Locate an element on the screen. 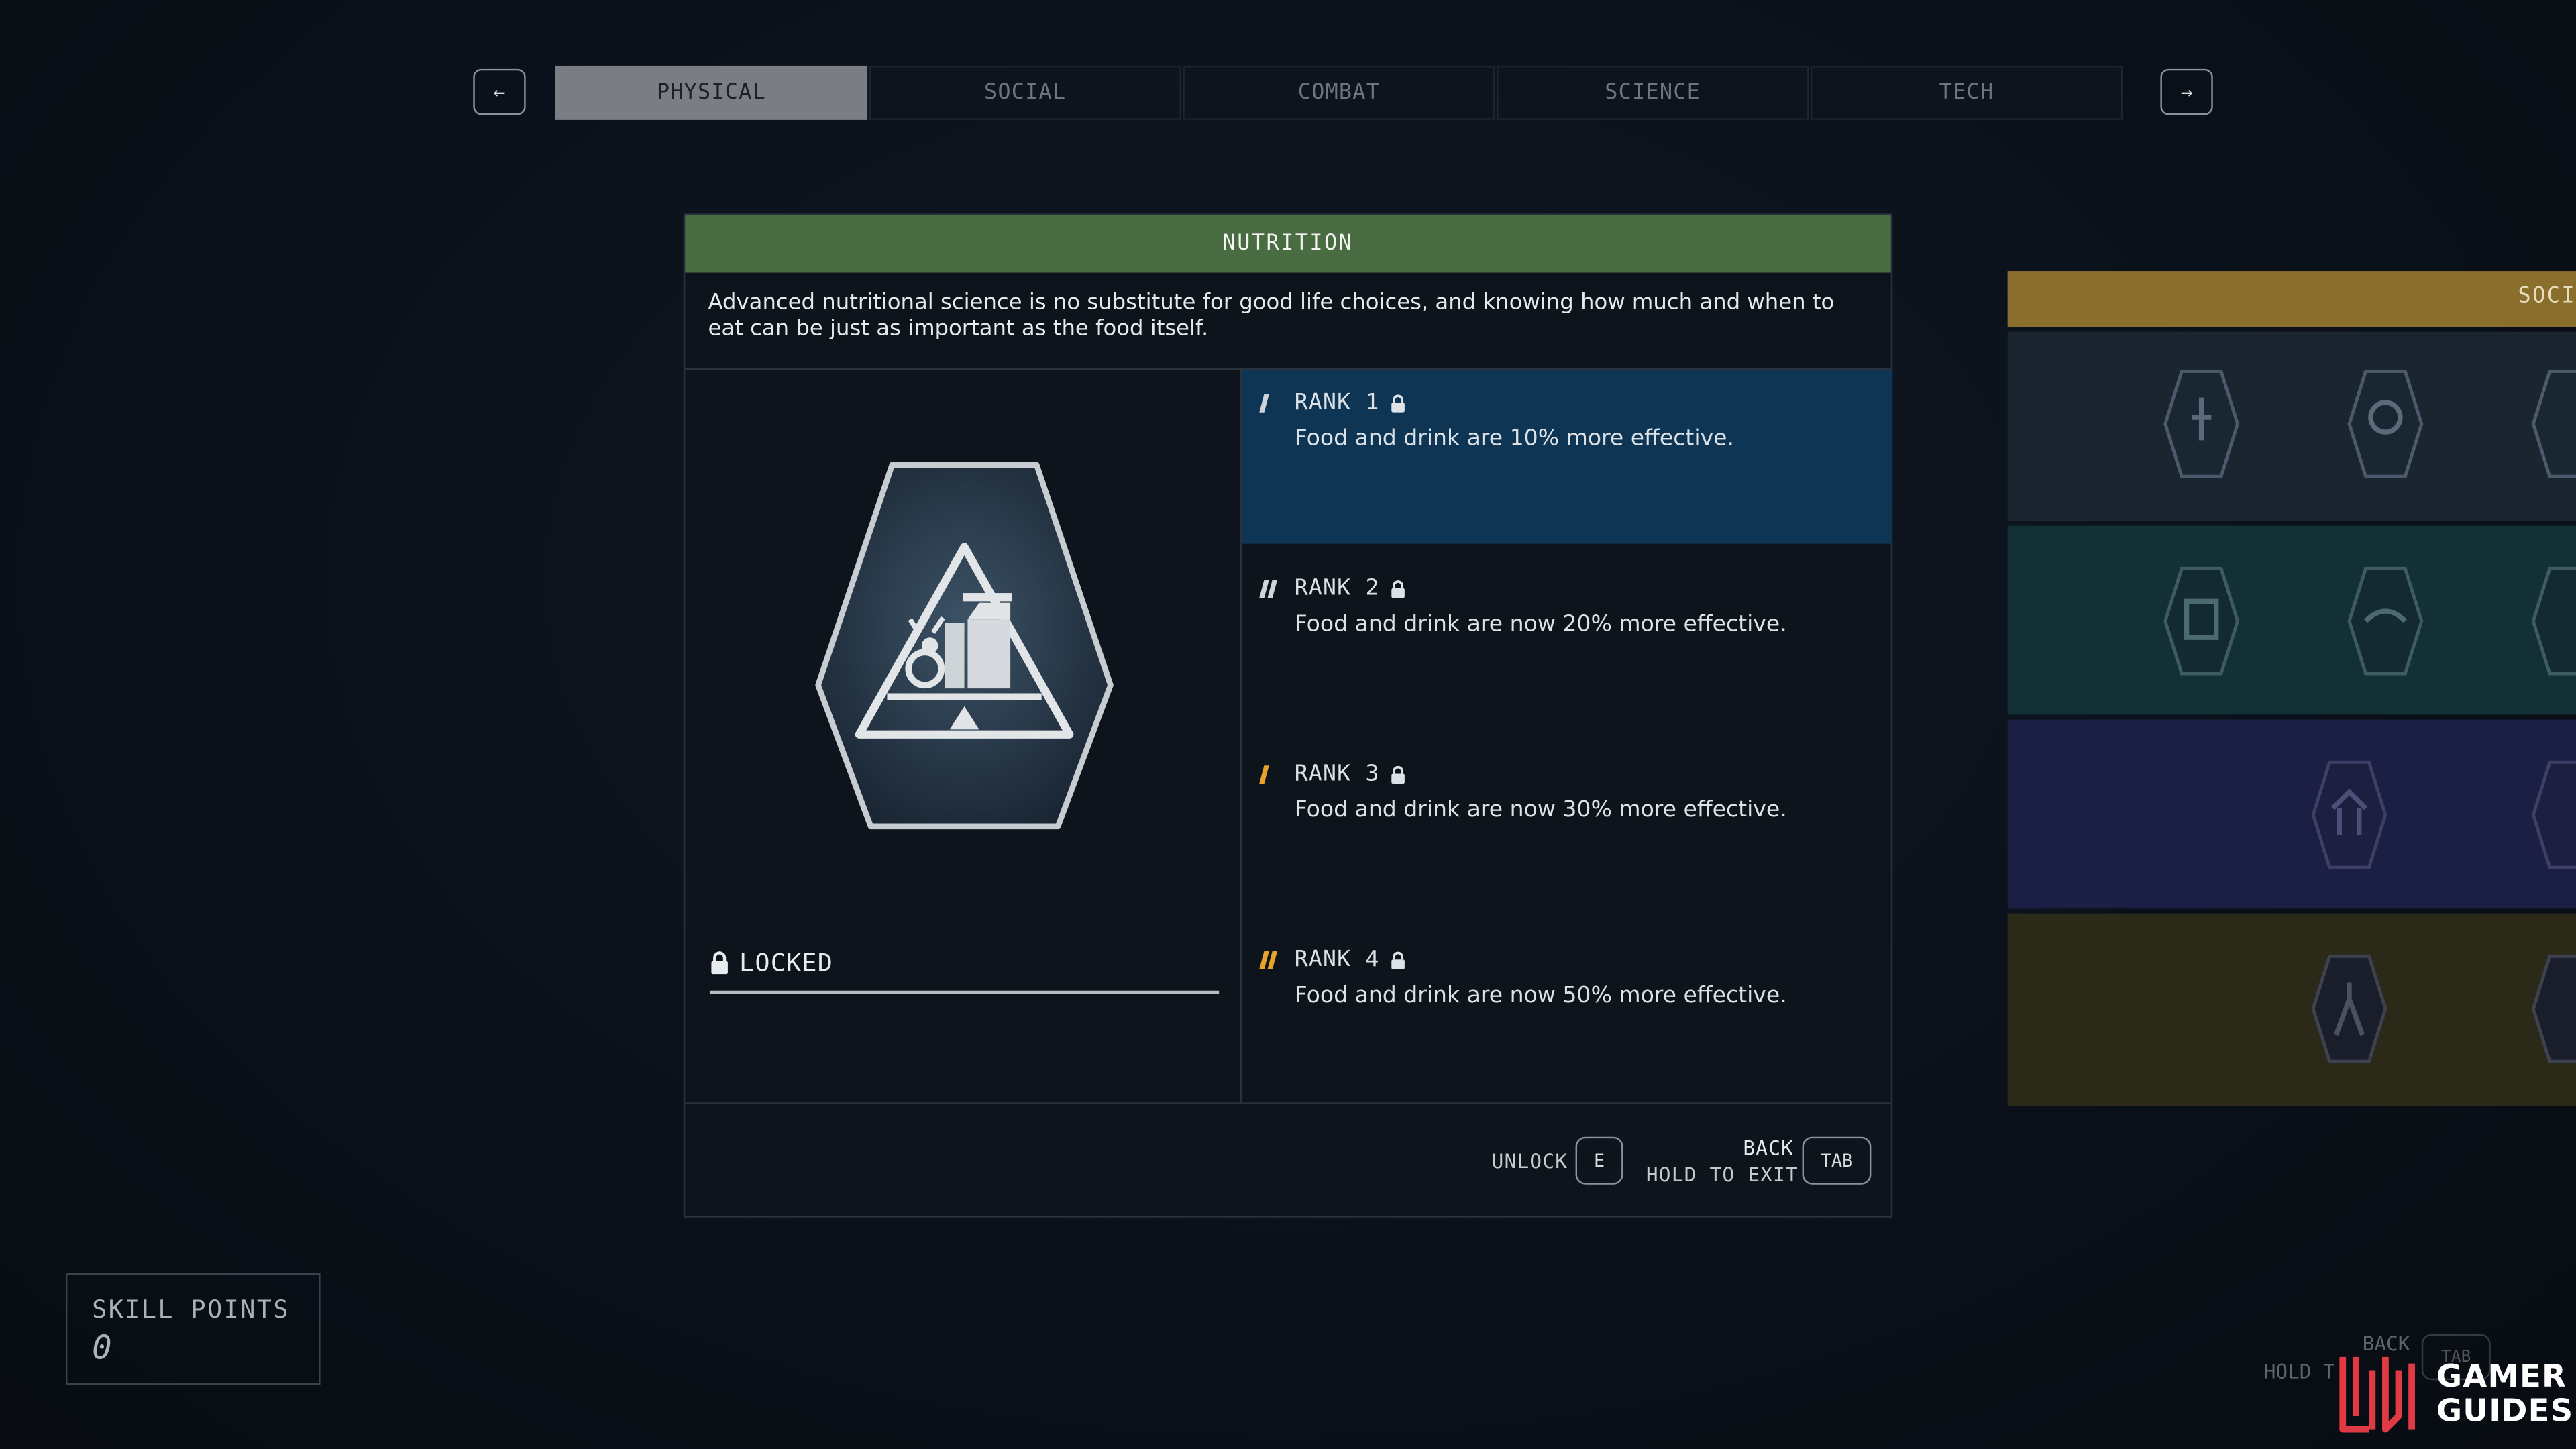 The height and width of the screenshot is (1449, 2576). tab-combat: COMBAT is located at coordinates (1339, 92).